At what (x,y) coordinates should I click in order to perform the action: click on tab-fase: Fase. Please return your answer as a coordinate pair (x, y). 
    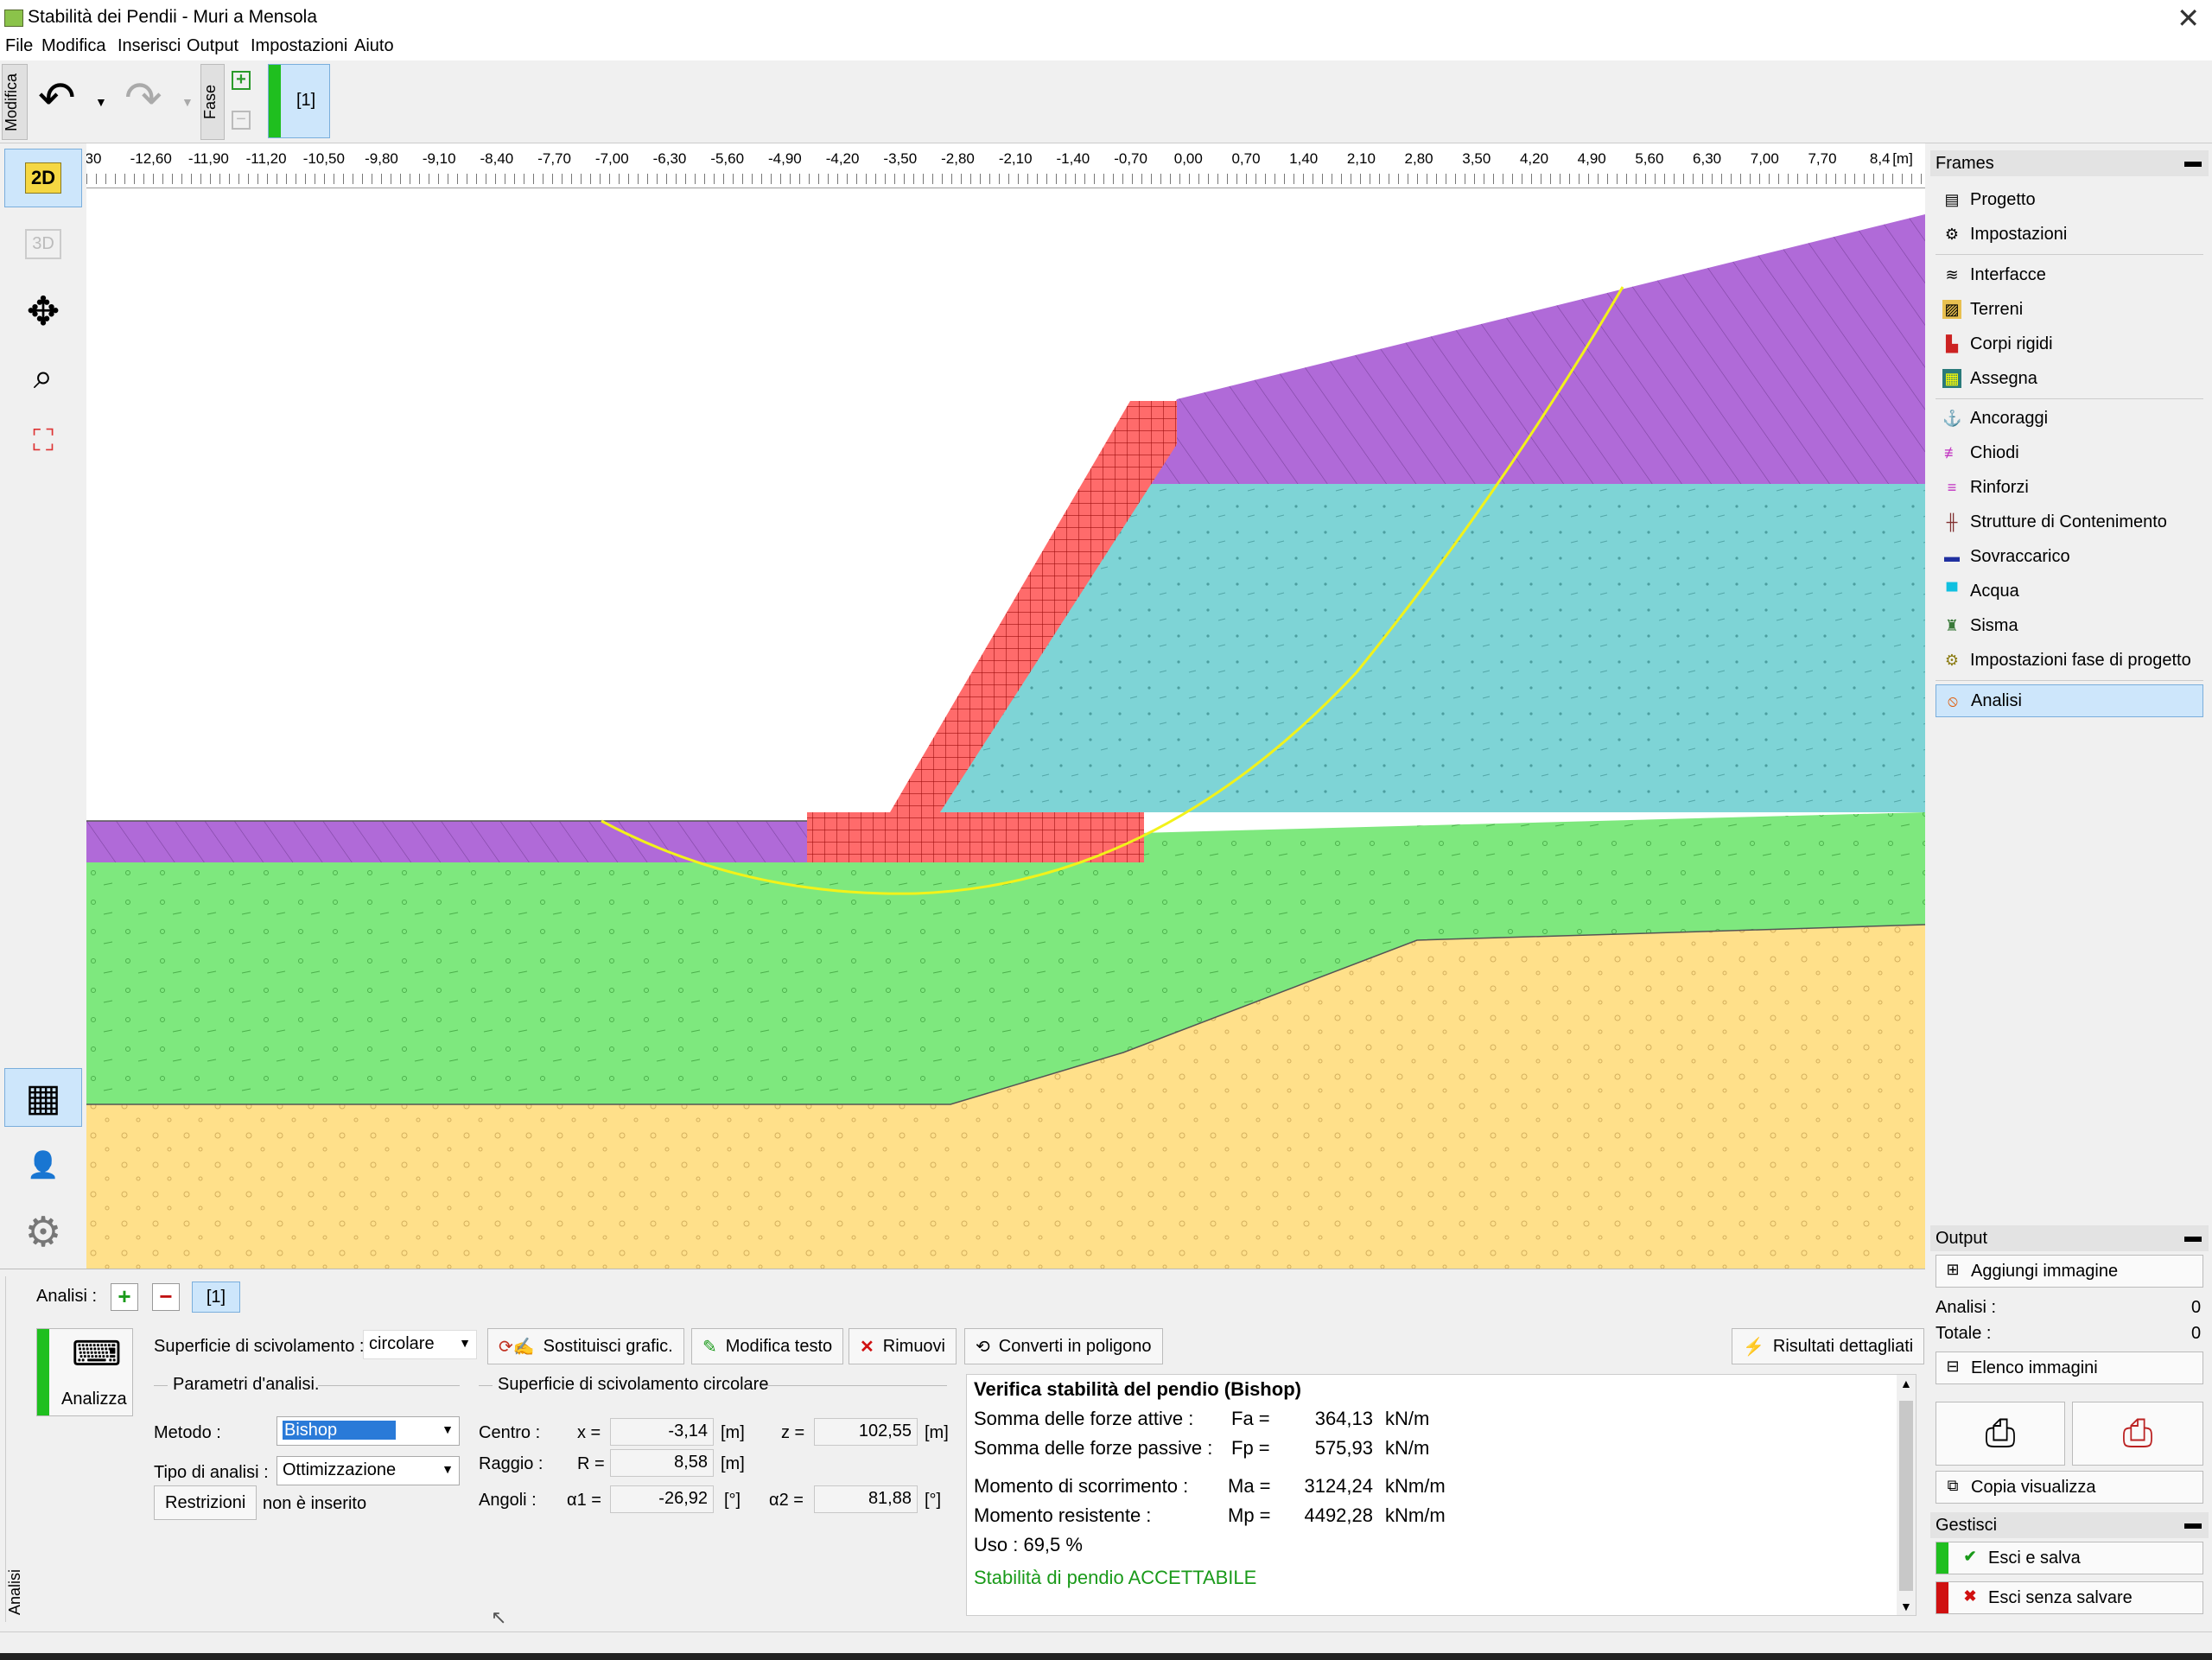
    Looking at the image, I should click on (212, 102).